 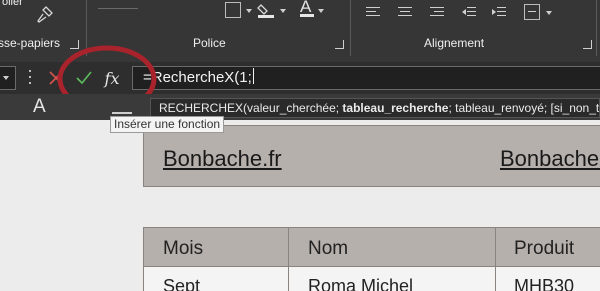 I want to click on borders-dropdown-icon, so click(x=249, y=11).